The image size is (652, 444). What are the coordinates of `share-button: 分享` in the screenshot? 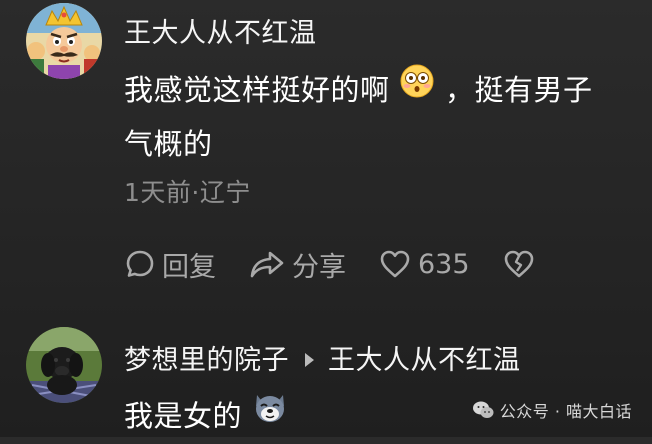 It's located at (297, 264).